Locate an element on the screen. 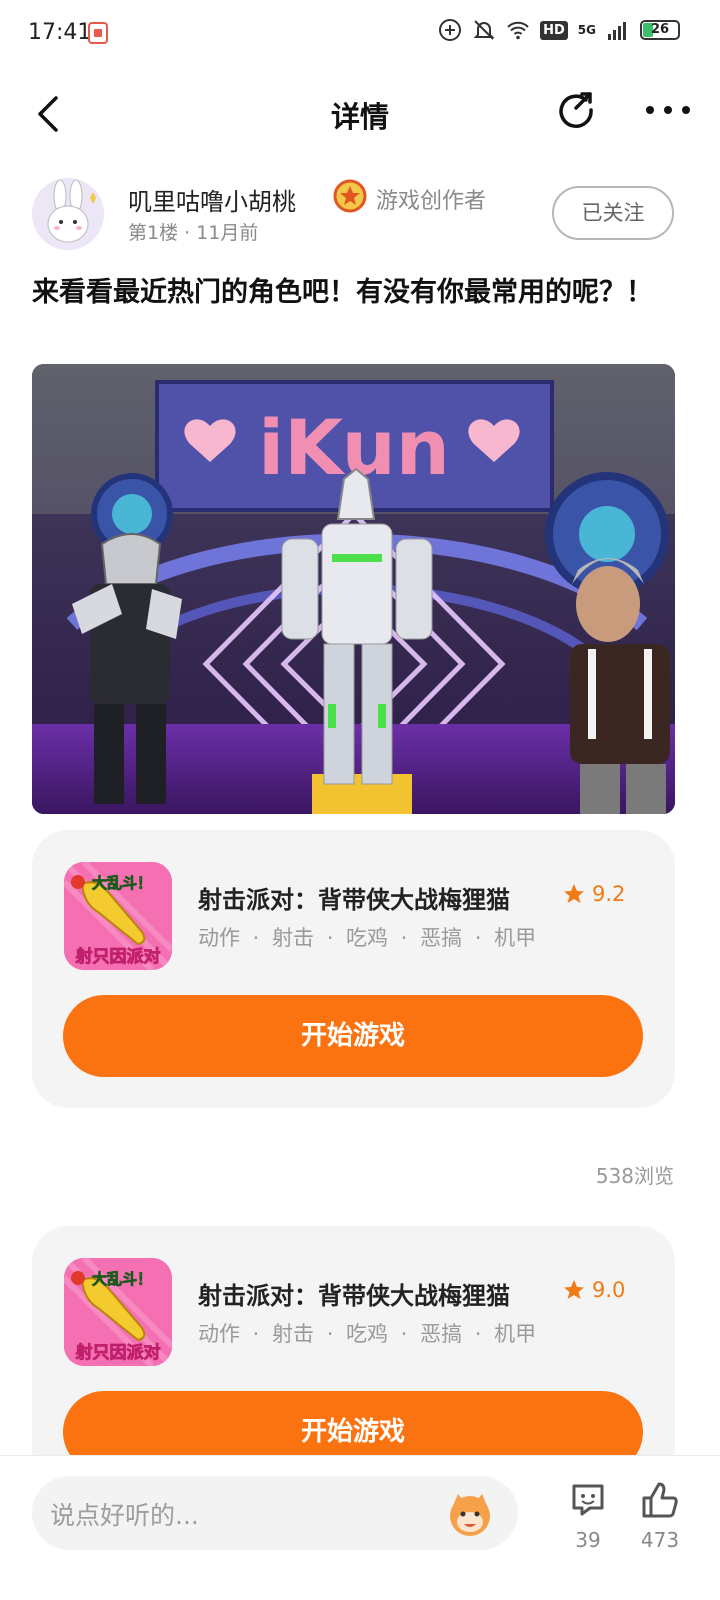 The height and width of the screenshot is (1600, 720). like-button: 473 is located at coordinates (660, 1520).